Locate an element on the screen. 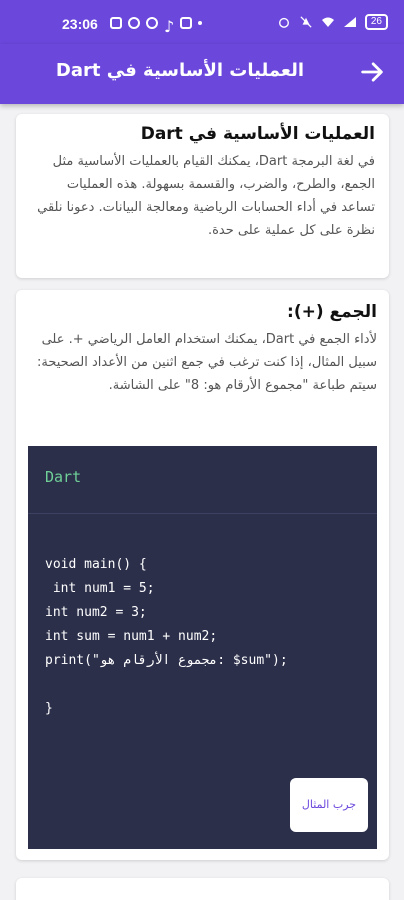 This screenshot has width=404, height=900. dot-icon is located at coordinates (200, 23).